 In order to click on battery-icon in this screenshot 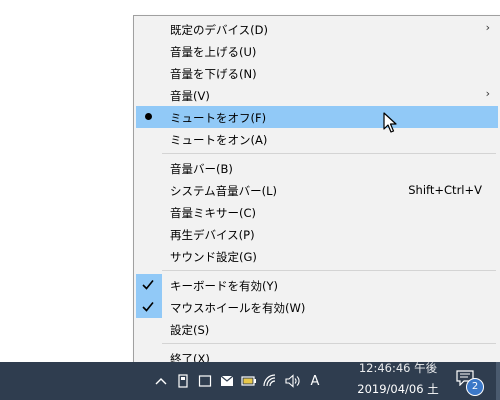, I will do `click(249, 381)`.